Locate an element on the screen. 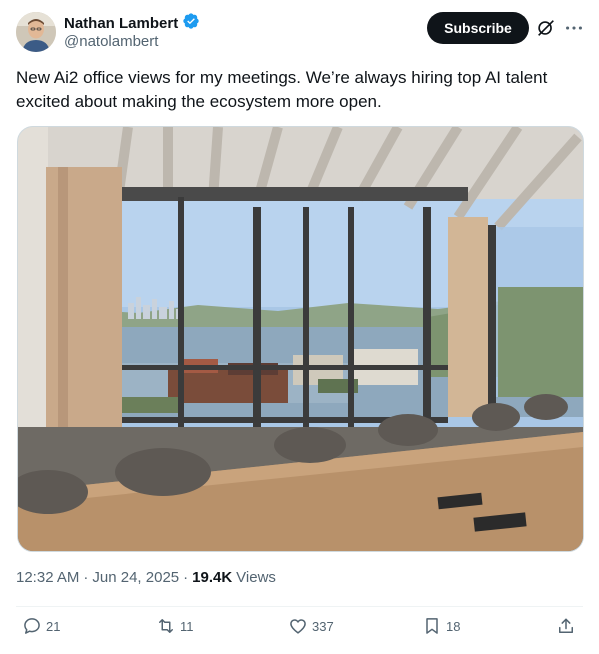 The image size is (599, 654). author-name-row: Nathan Lambert is located at coordinates (132, 23).